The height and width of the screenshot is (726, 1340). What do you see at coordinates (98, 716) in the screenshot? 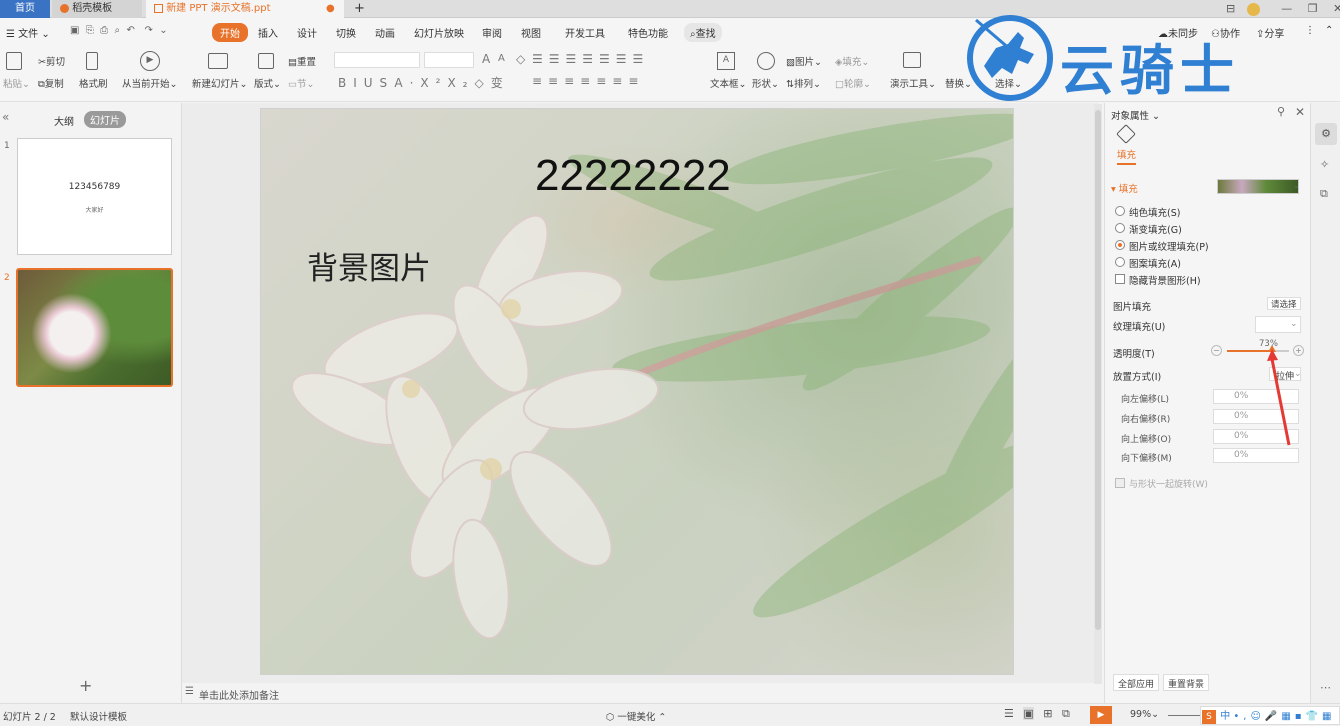
I see `template-name: 默认设计模板` at bounding box center [98, 716].